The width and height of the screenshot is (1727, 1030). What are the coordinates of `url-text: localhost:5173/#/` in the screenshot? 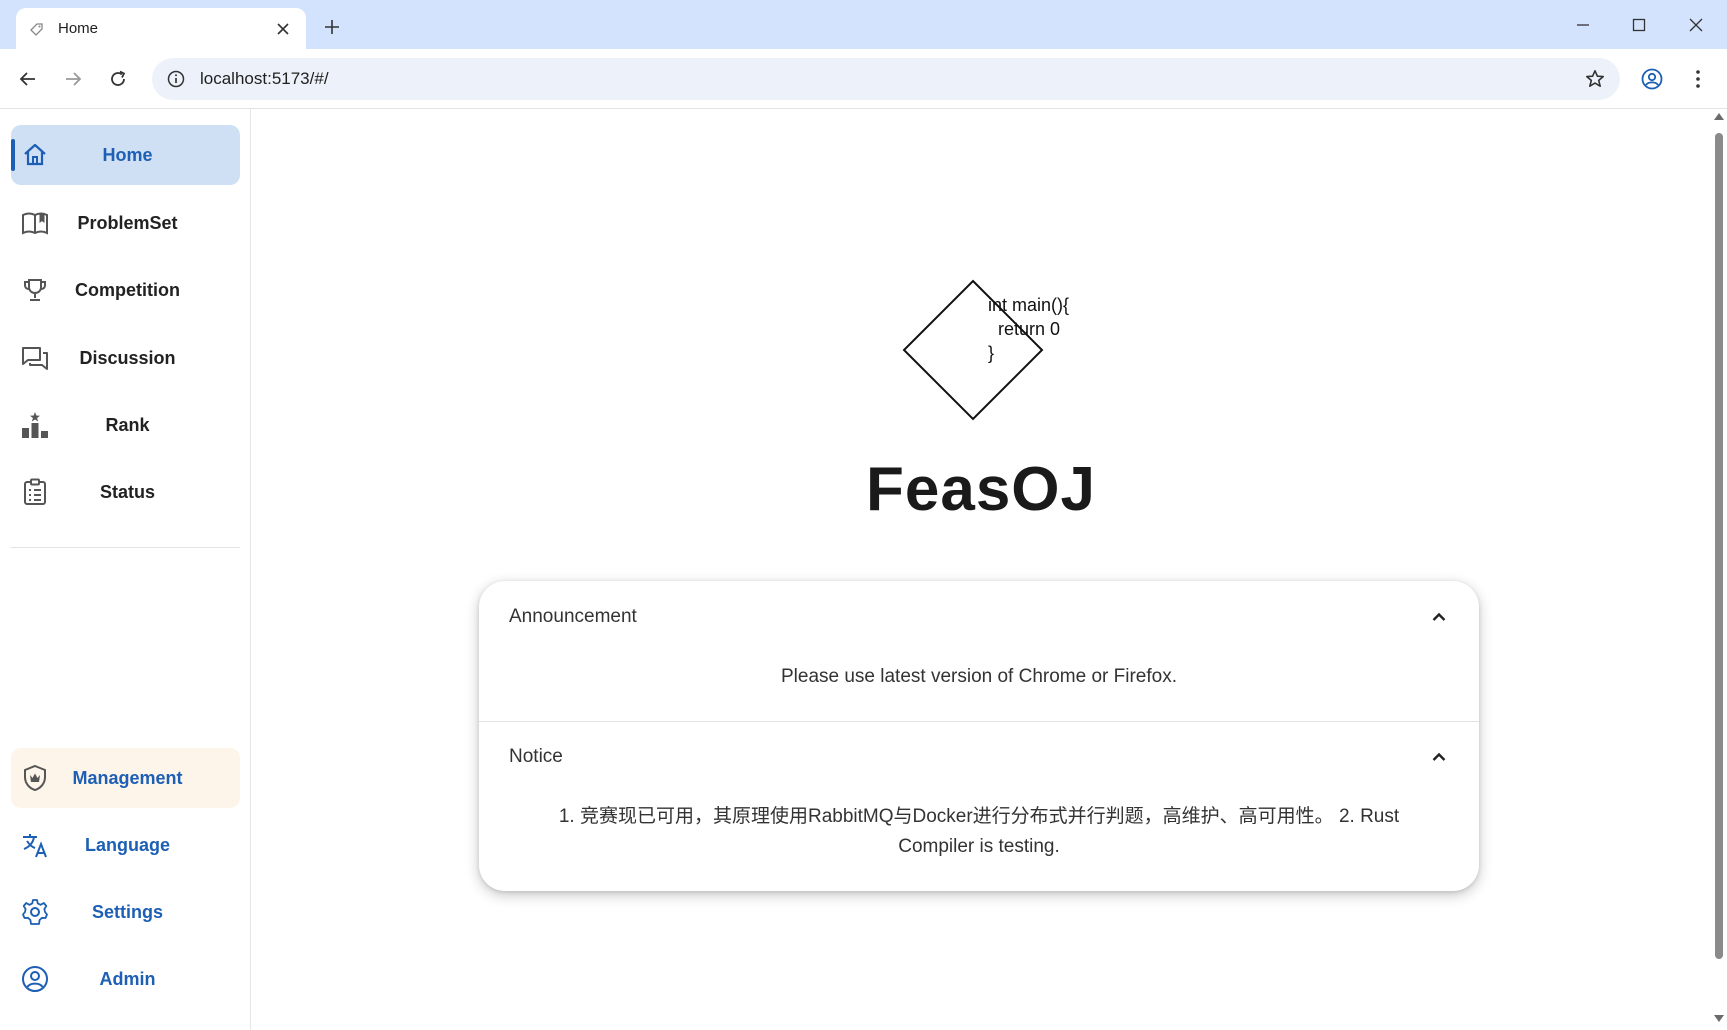 It's located at (890, 79).